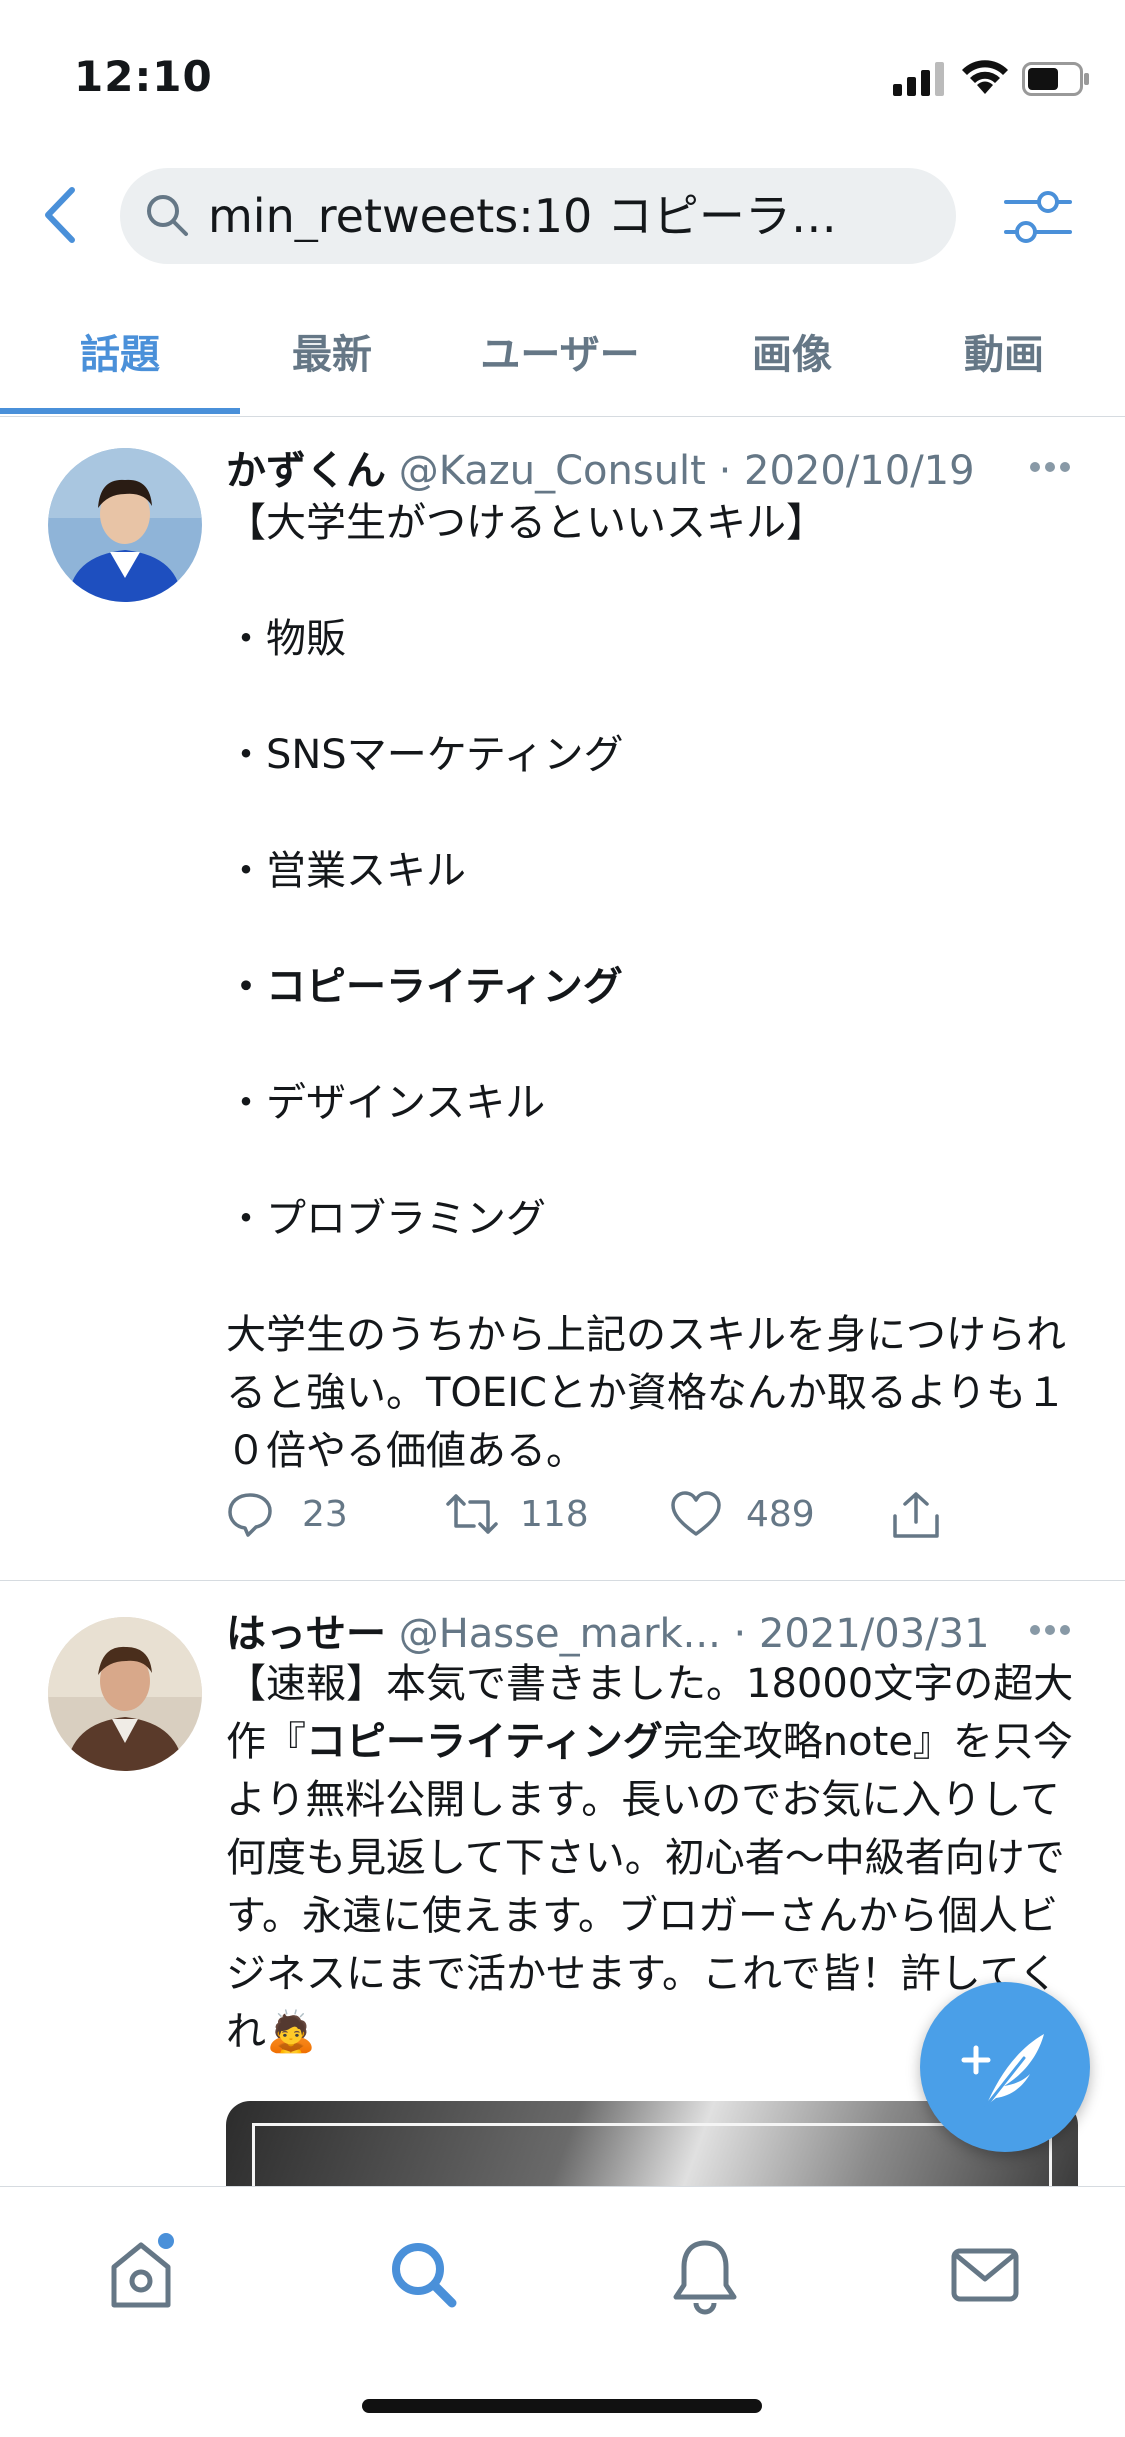 This screenshot has height=2437, width=1125. I want to click on filter-icon, so click(1038, 217).